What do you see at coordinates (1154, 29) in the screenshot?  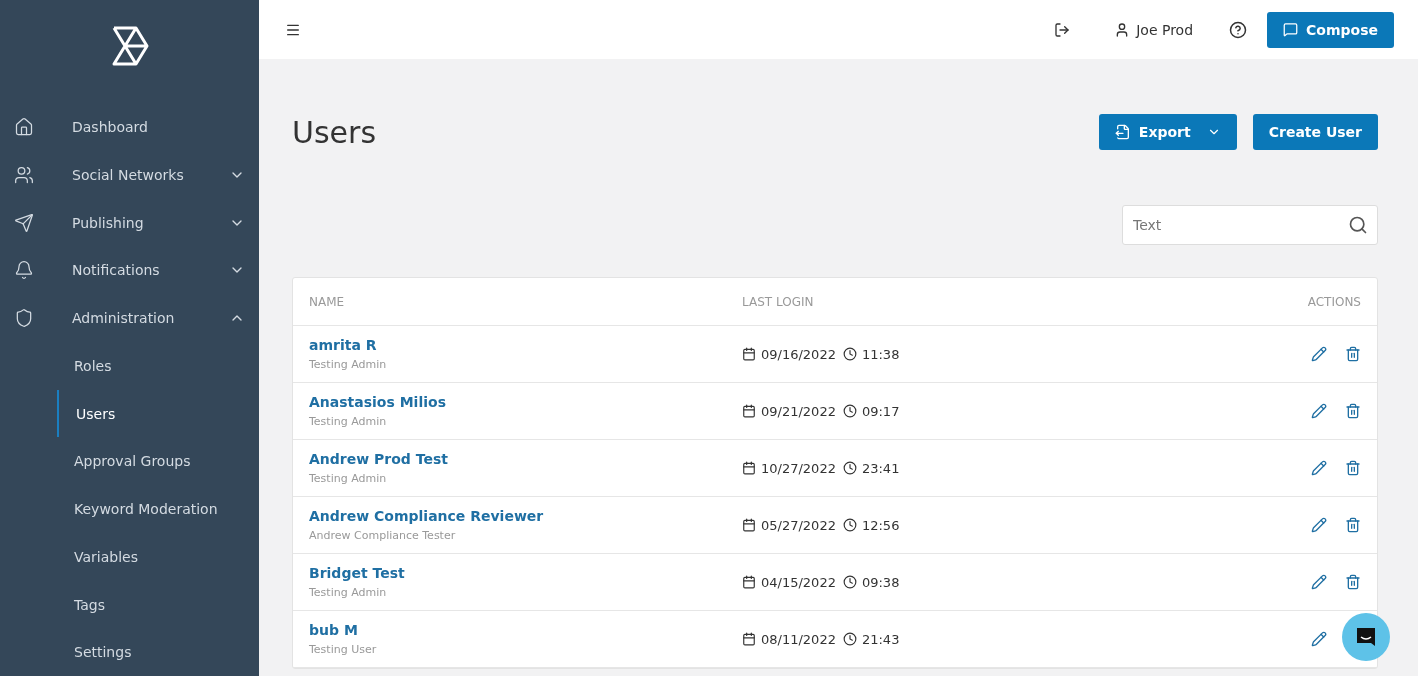 I see `user-menu: Joe Prod` at bounding box center [1154, 29].